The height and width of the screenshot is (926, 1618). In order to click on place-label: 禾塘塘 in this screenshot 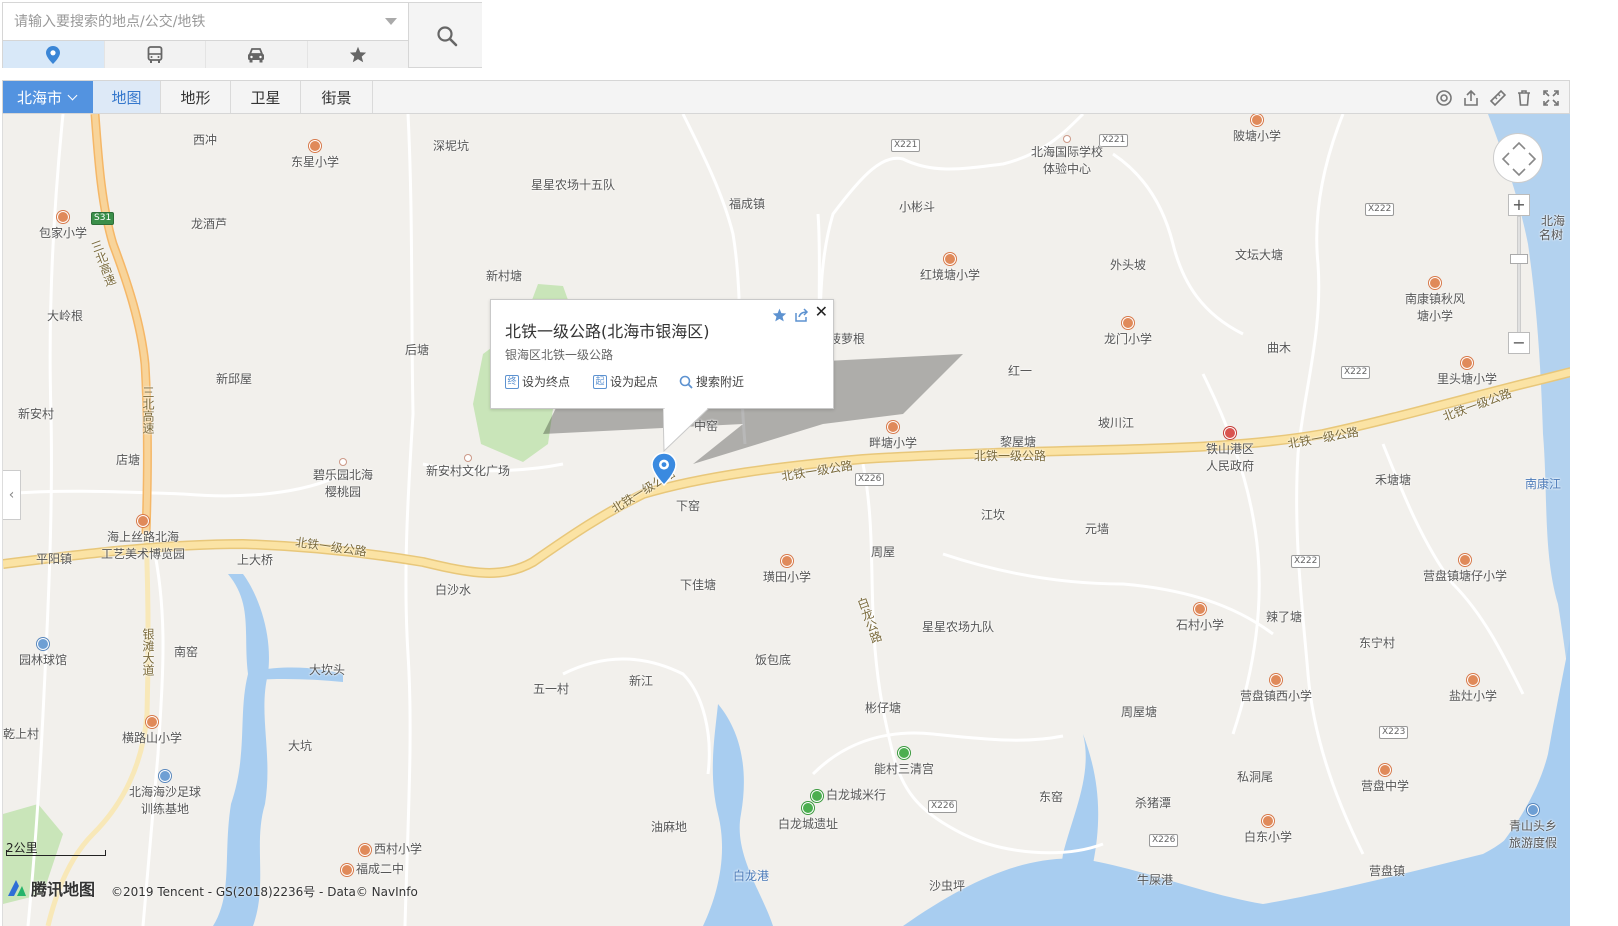, I will do `click(1393, 480)`.